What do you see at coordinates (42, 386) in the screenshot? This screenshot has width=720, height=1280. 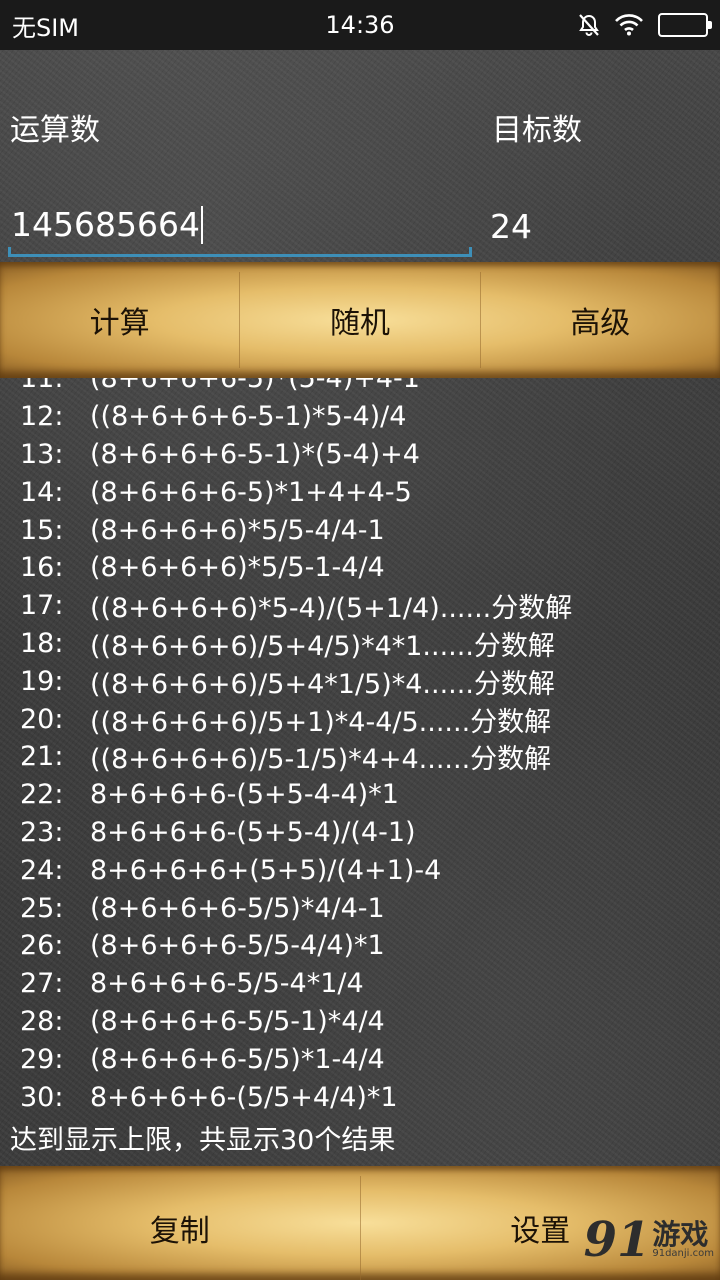 I see `result-index: 11:` at bounding box center [42, 386].